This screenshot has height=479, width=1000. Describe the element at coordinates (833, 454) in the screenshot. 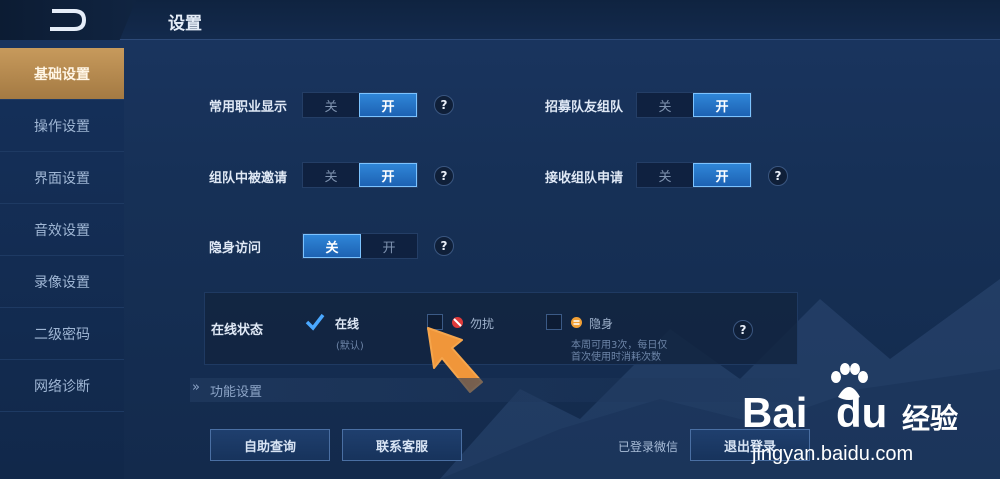

I see `watermark-url: jingyan.baidu.com` at that location.